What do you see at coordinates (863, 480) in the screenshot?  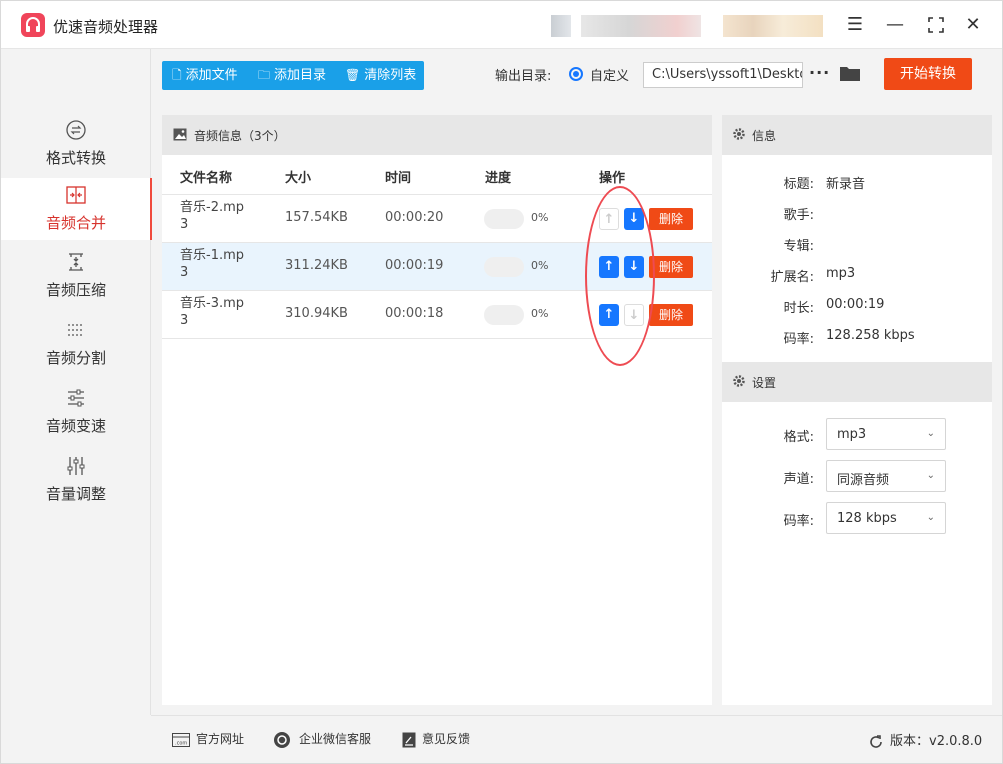 I see `channel-select-value: 同源音频` at bounding box center [863, 480].